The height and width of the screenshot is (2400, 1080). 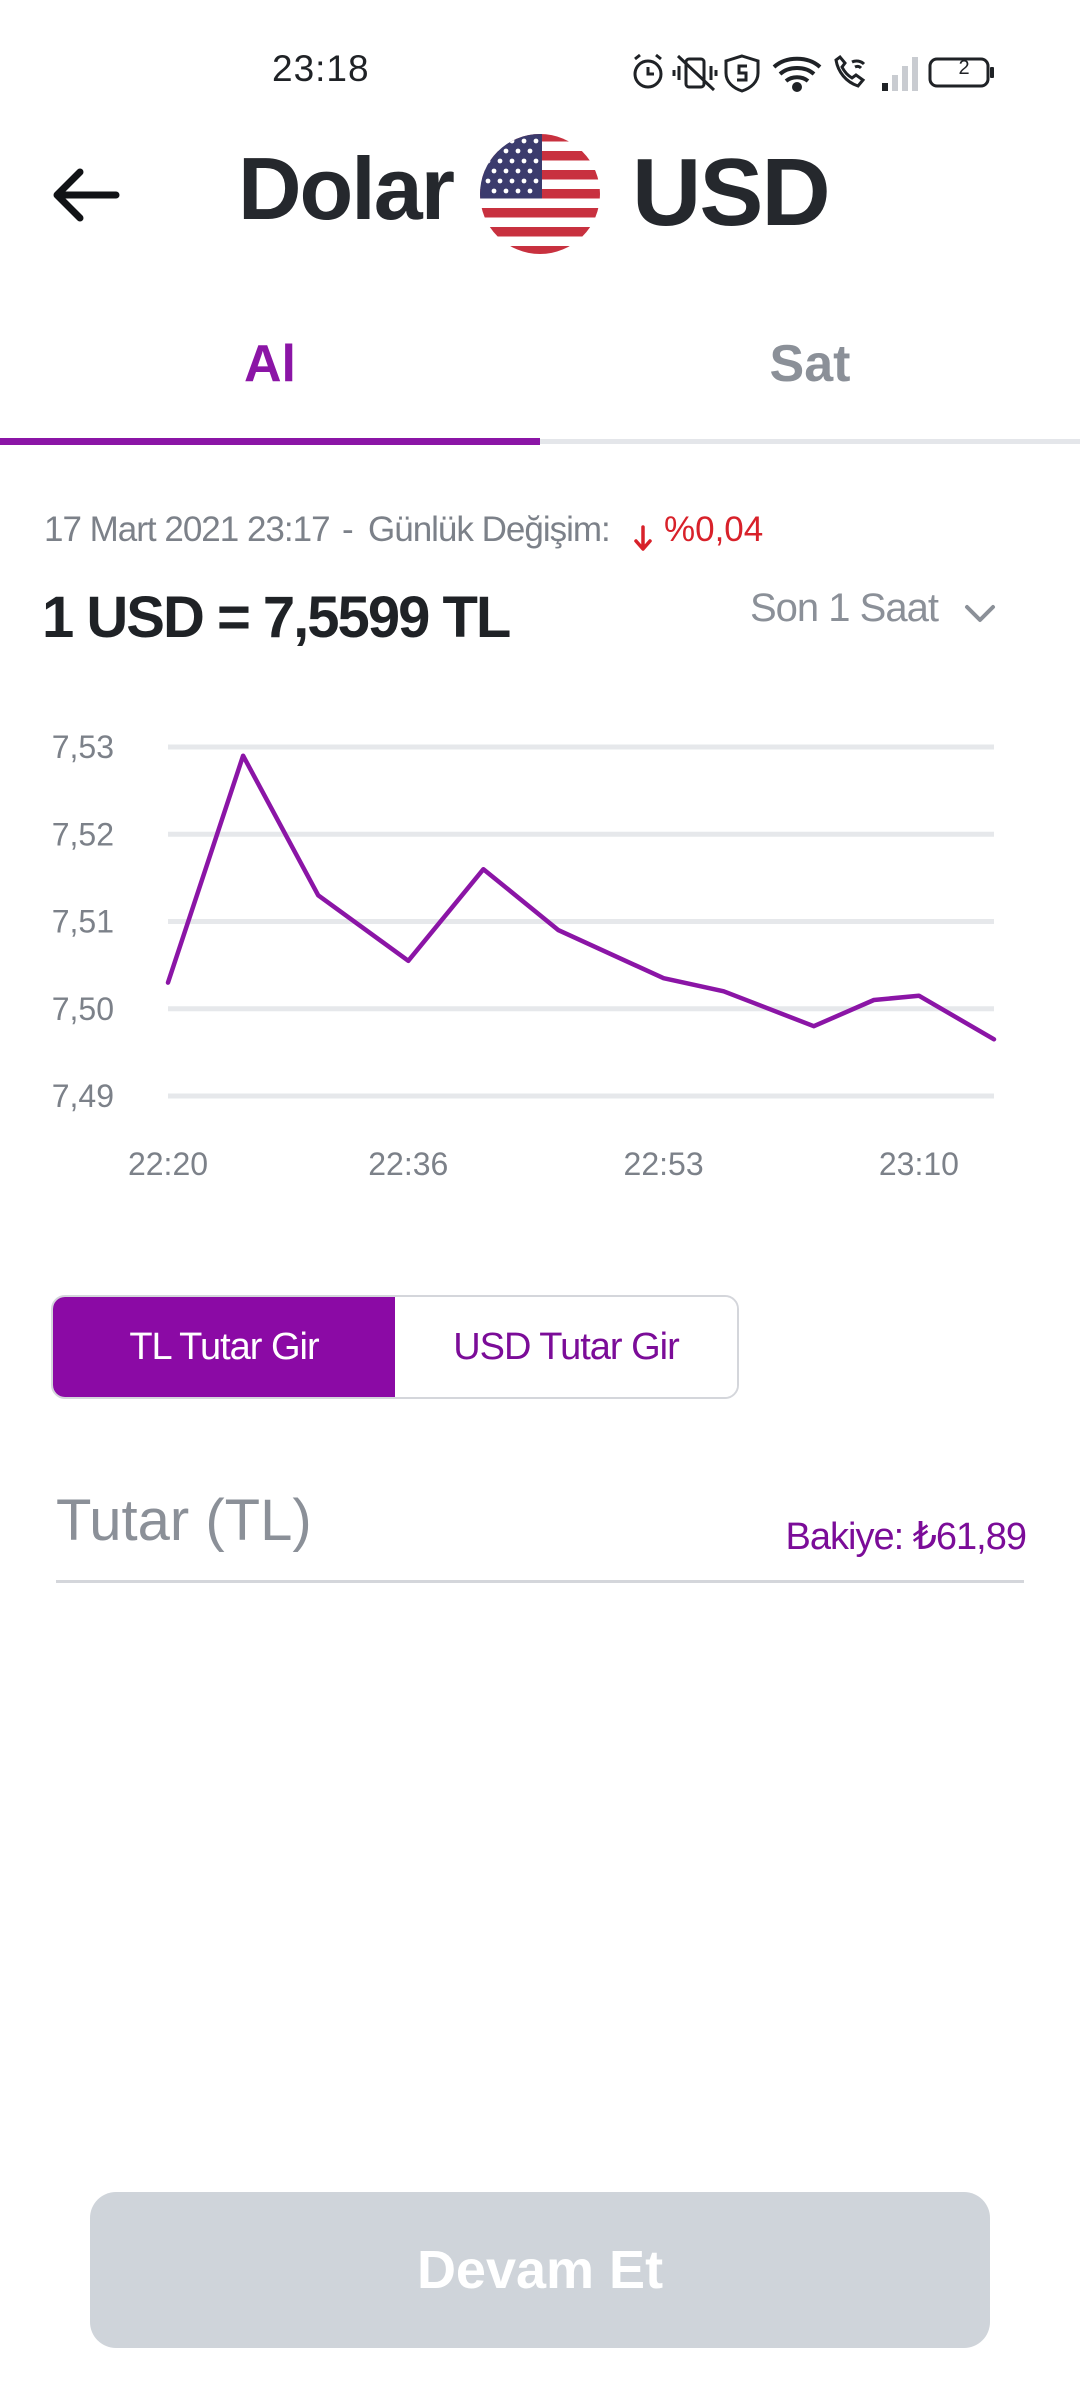 I want to click on currency-name: Dolar, so click(x=346, y=188).